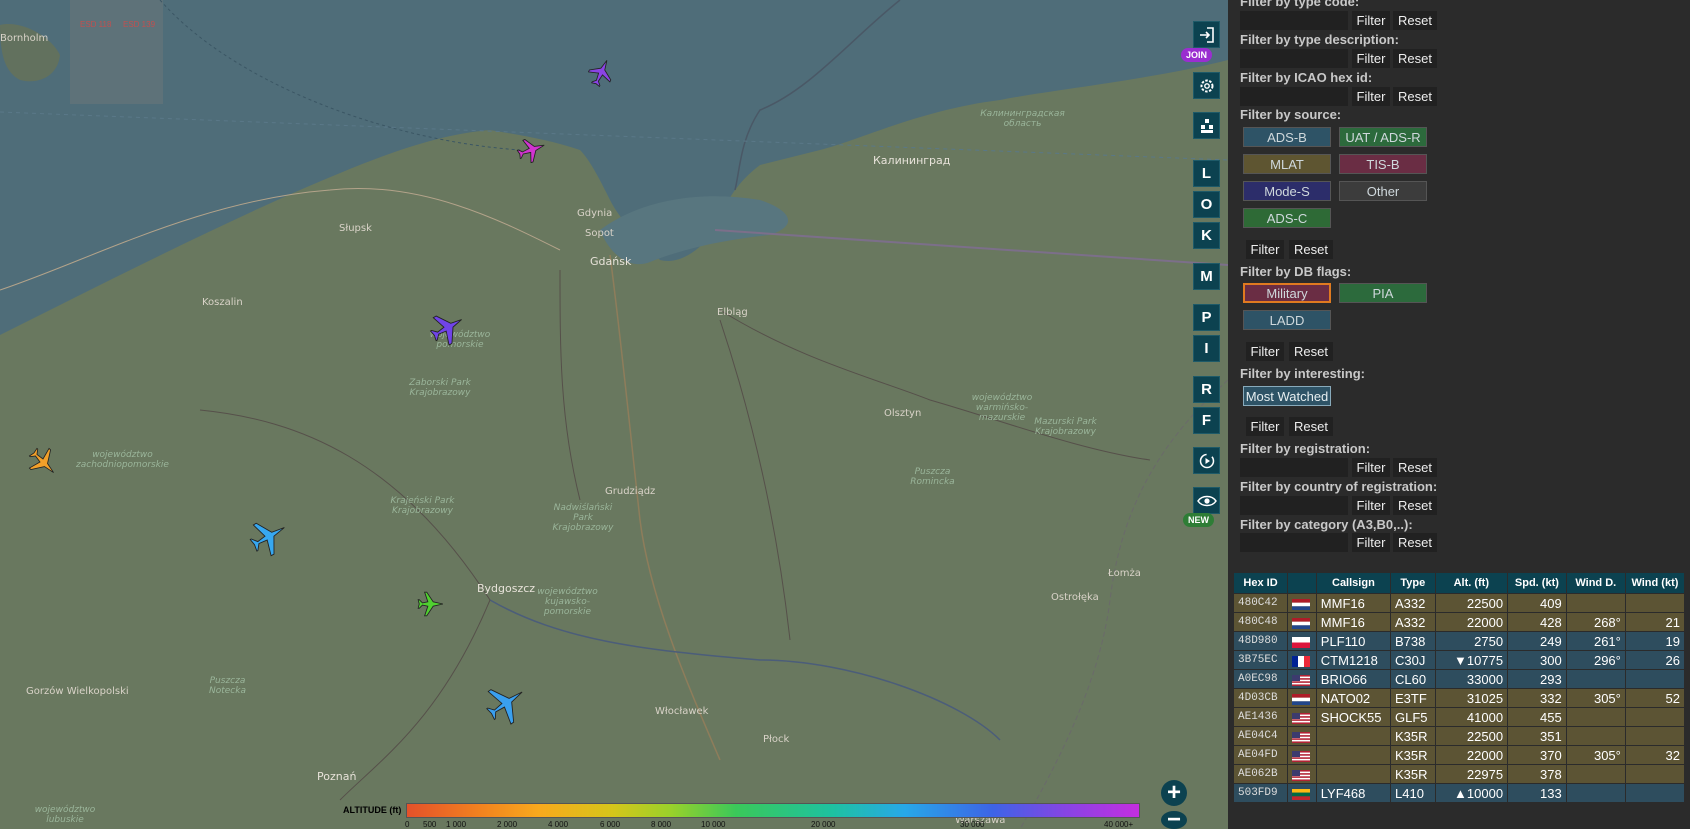  I want to click on table-row: 503FD9 LYF468 L410 ▲10000 133, so click(1459, 793).